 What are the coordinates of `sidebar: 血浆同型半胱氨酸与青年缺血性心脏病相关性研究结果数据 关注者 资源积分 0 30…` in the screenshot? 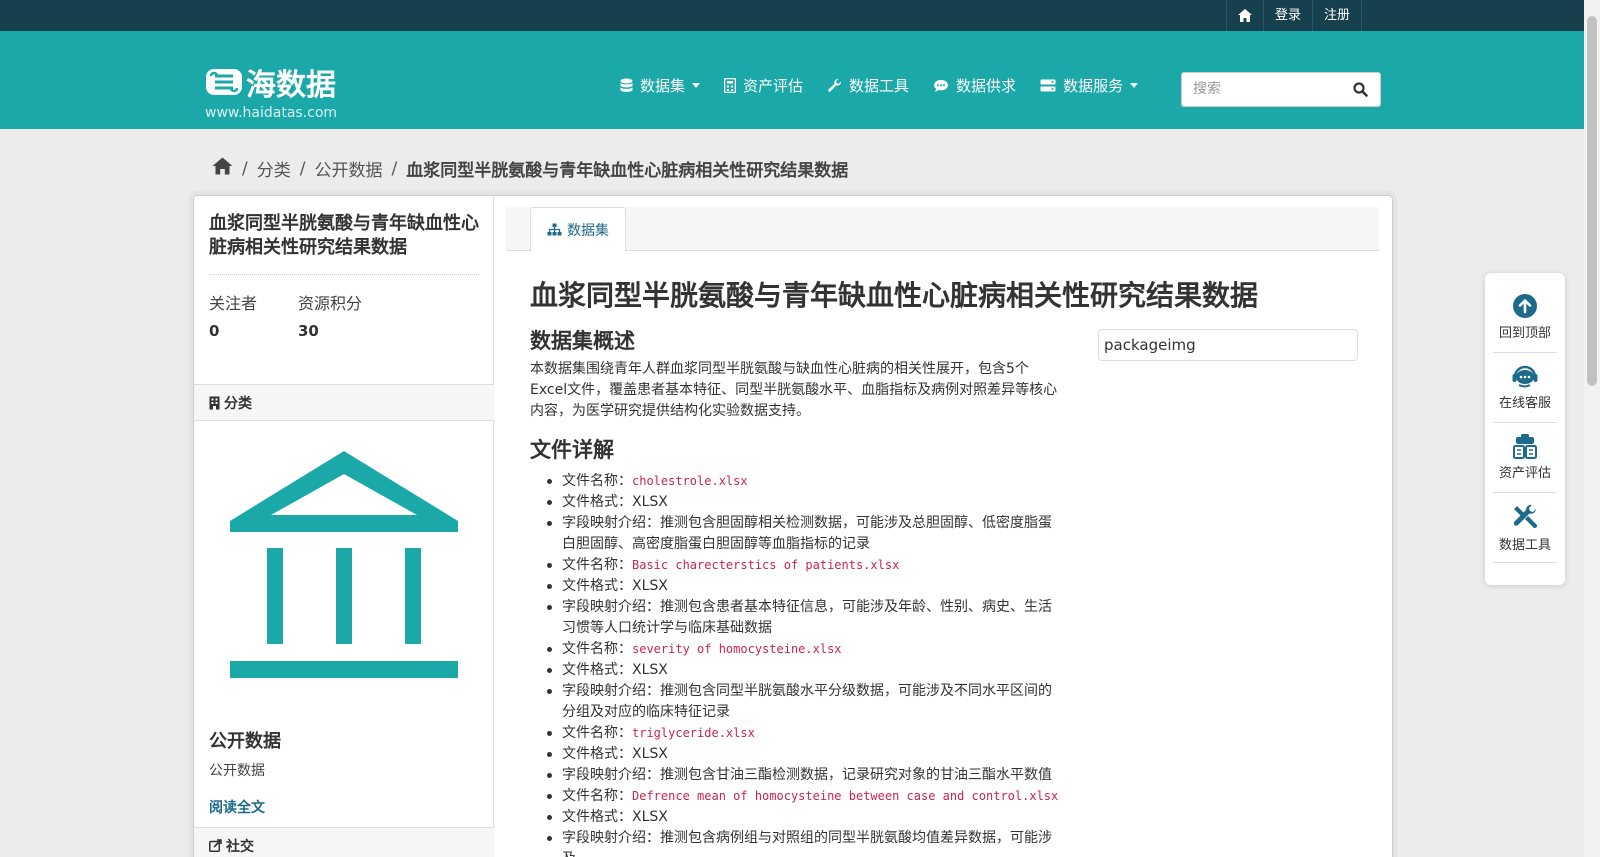 It's located at (344, 526).